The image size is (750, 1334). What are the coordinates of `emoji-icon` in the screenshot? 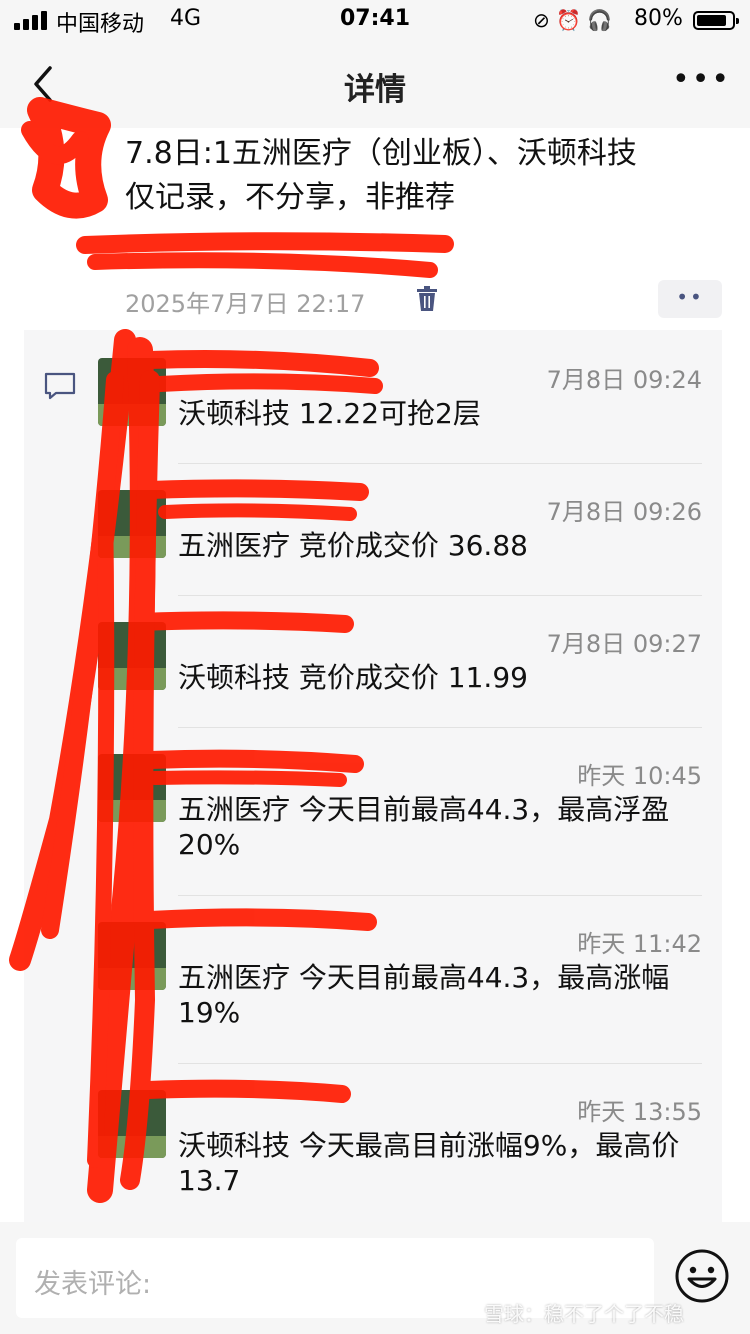 It's located at (702, 1276).